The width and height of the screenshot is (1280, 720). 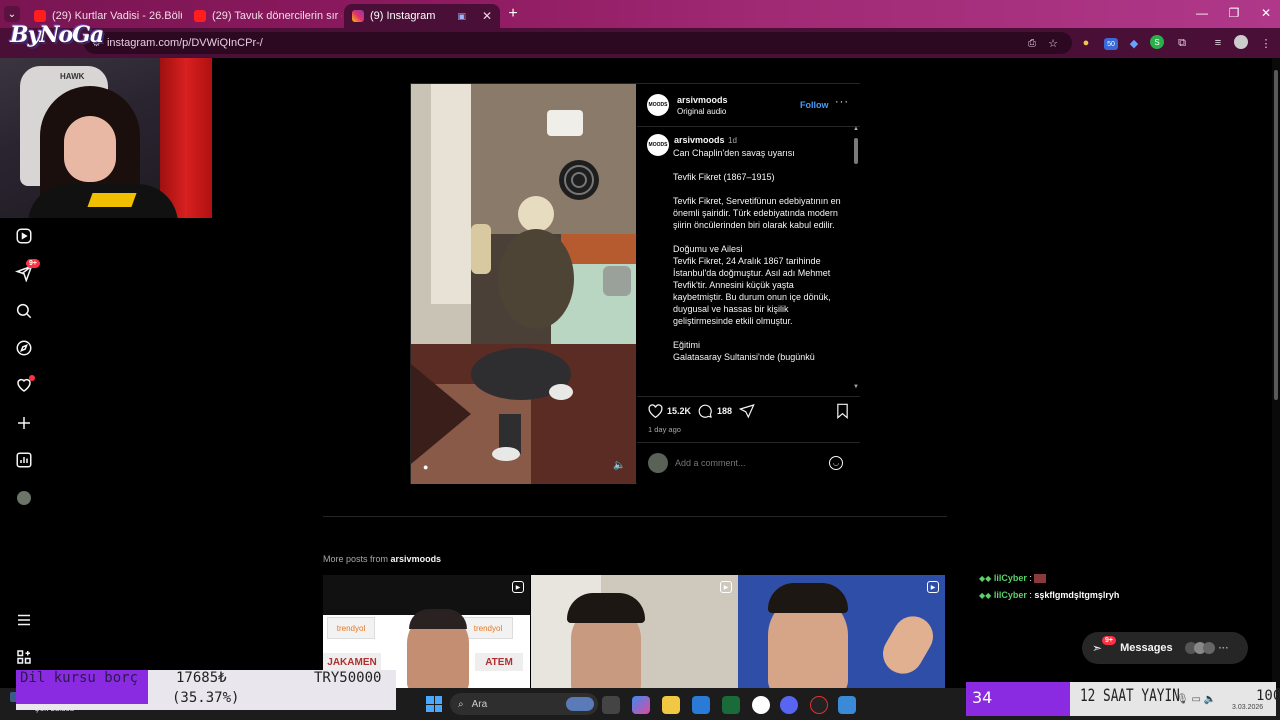 What do you see at coordinates (461, 15) in the screenshot?
I see `cast-icon: ▣` at bounding box center [461, 15].